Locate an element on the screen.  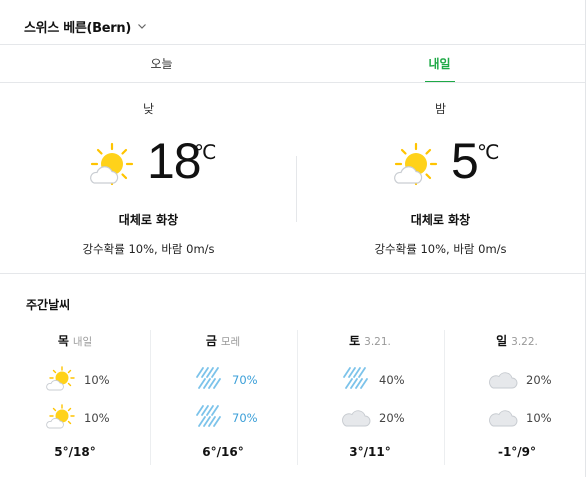
location-selector: 스위스 베른(Bern) is located at coordinates (85, 26).